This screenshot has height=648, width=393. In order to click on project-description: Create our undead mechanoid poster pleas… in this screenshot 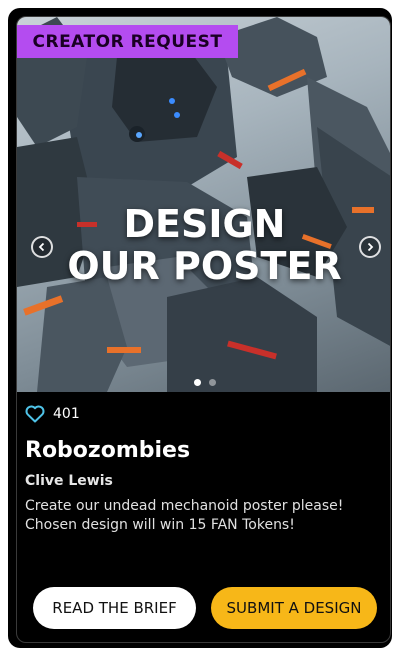, I will do `click(202, 516)`.